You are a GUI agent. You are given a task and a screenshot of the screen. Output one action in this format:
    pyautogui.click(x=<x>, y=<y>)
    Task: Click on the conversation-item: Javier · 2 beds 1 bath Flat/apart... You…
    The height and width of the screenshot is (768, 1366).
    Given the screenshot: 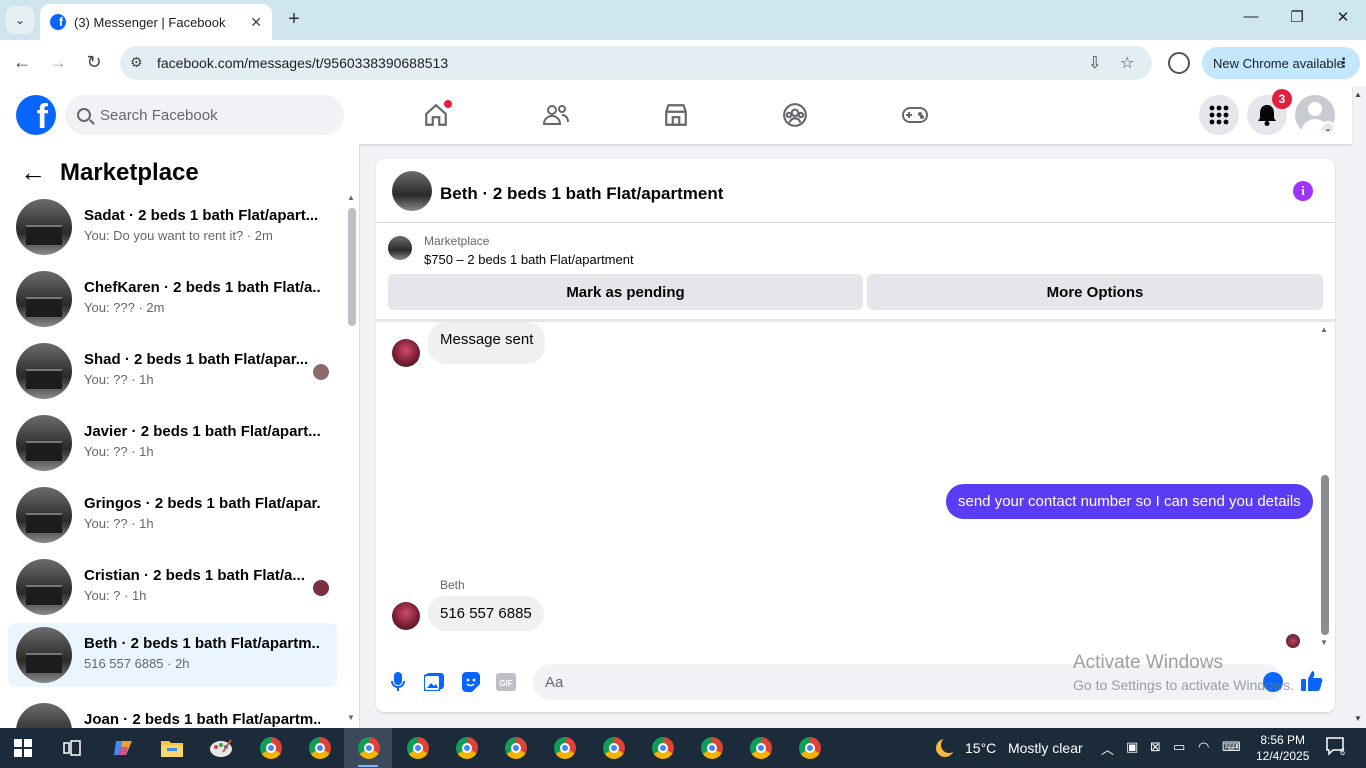 What is the action you would take?
    pyautogui.click(x=172, y=443)
    